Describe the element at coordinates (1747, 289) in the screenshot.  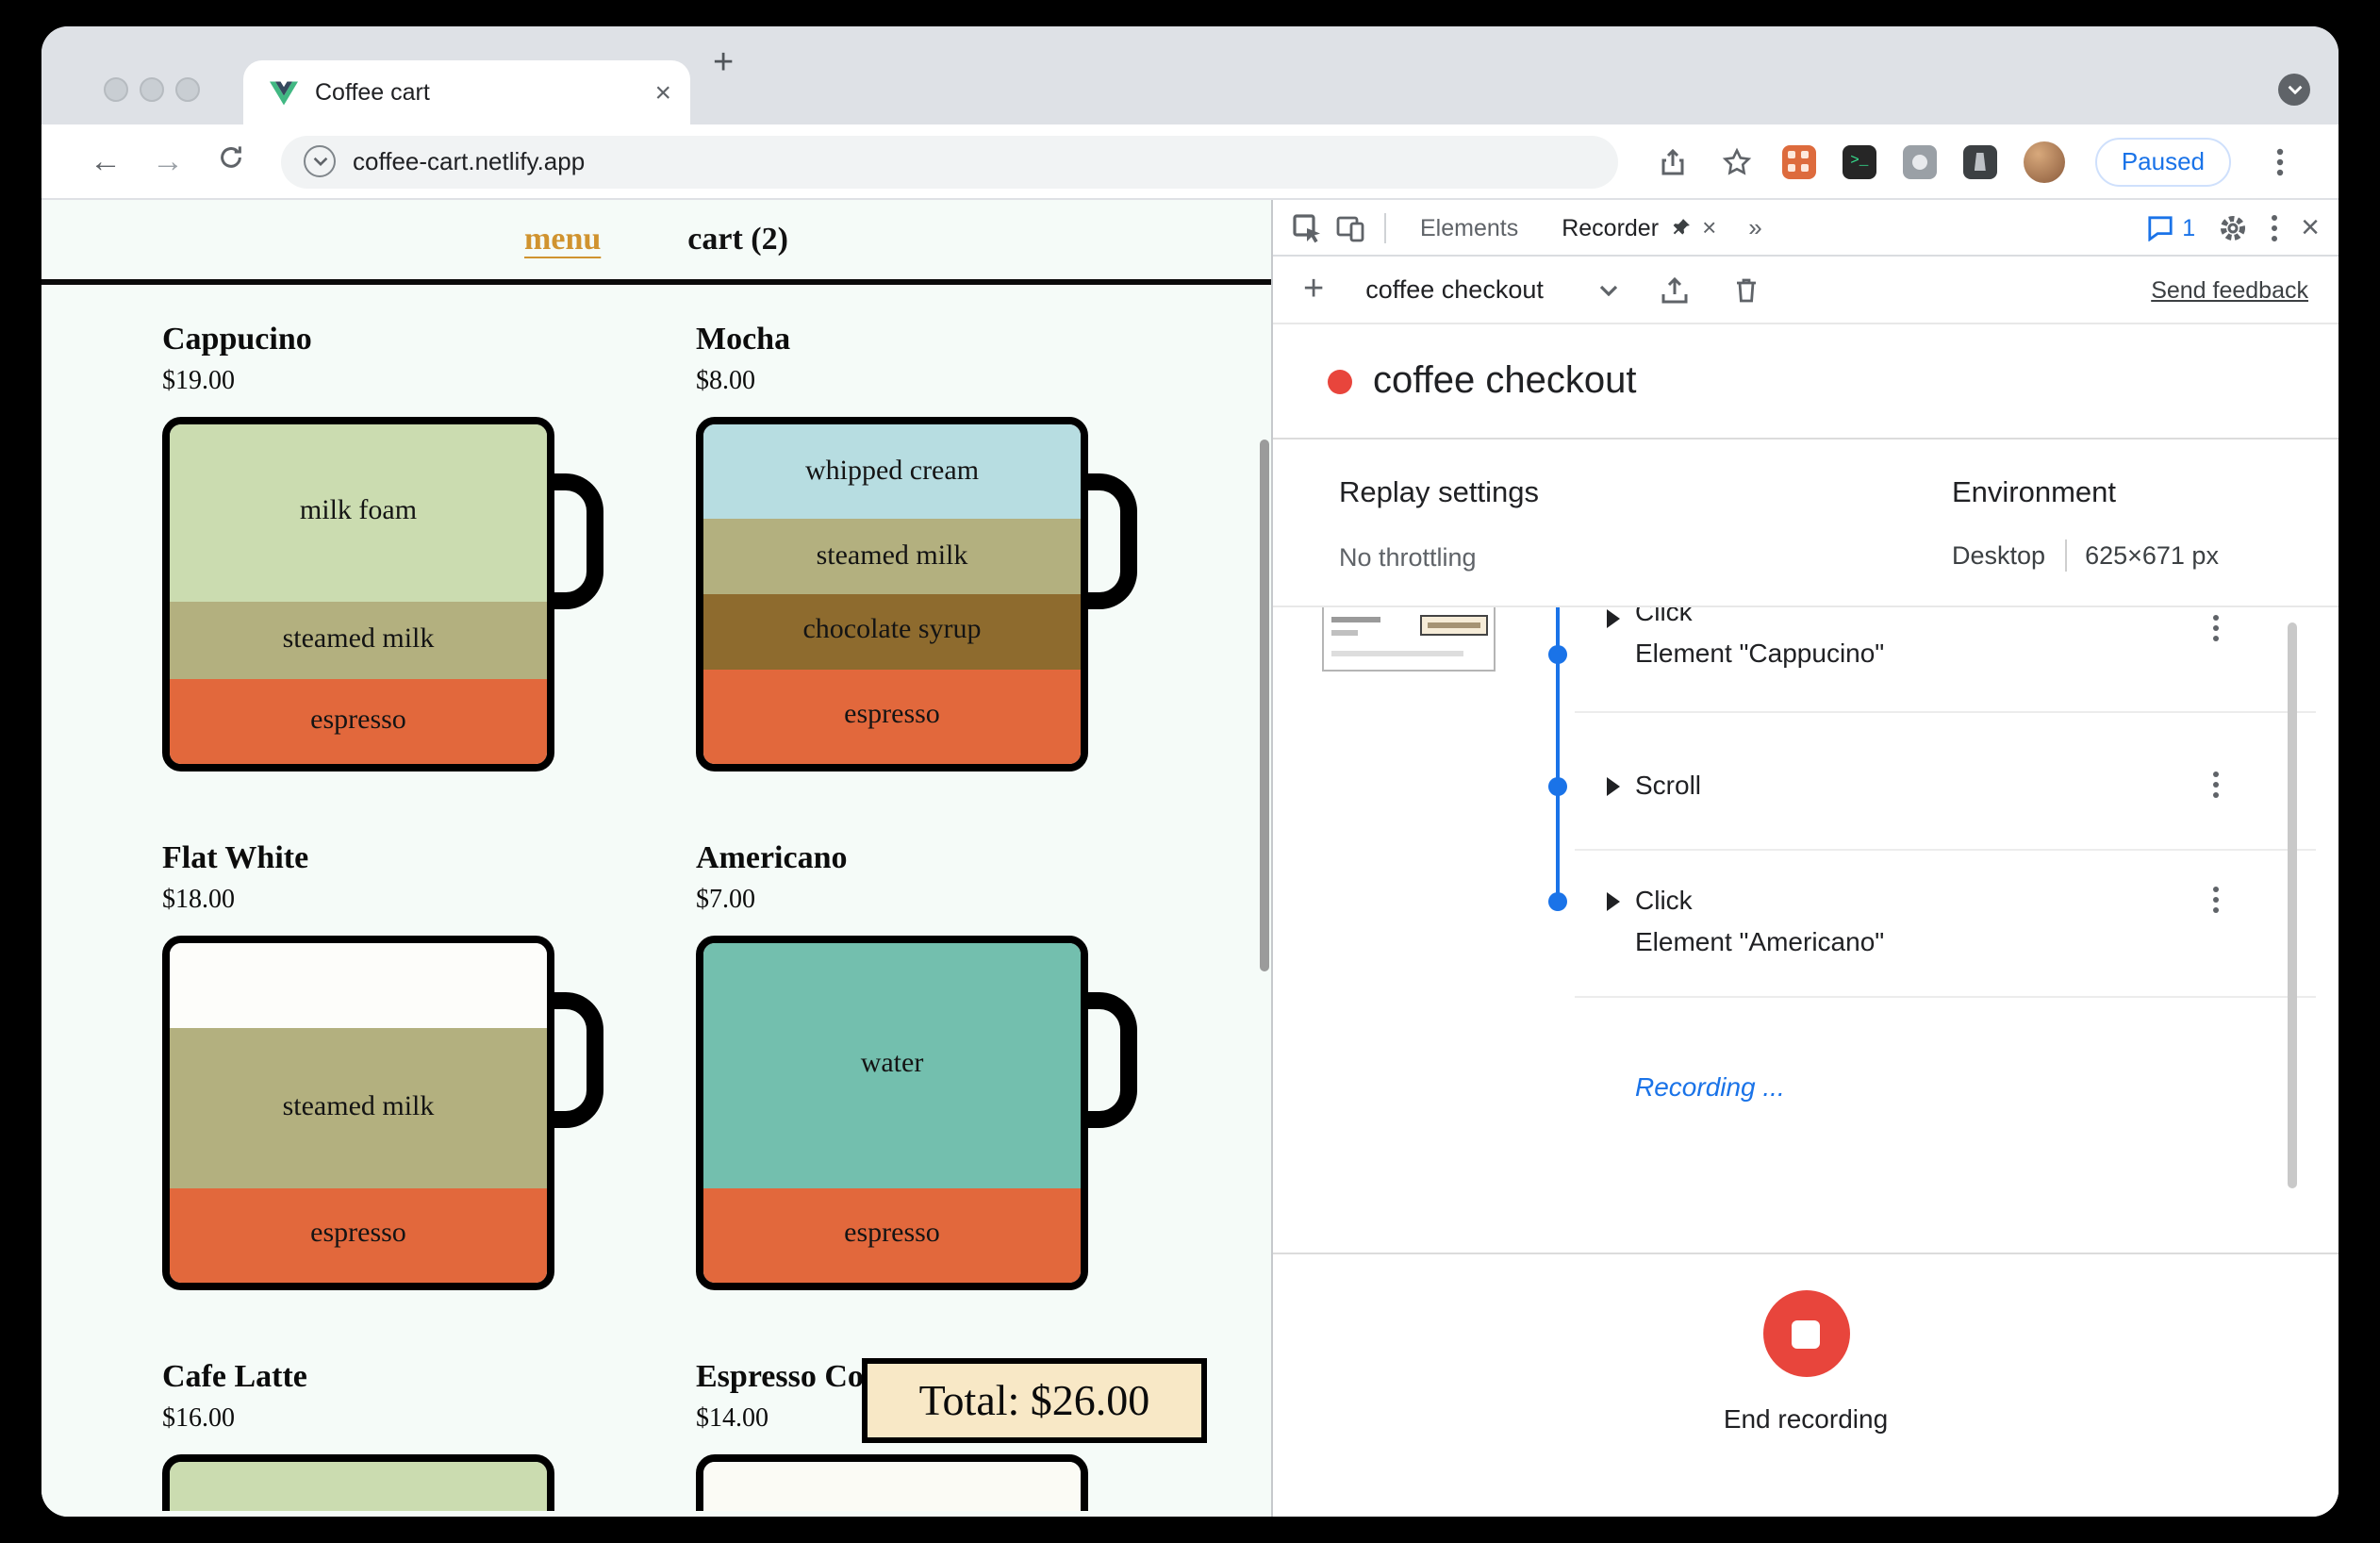
I see `delete-recording-icon` at that location.